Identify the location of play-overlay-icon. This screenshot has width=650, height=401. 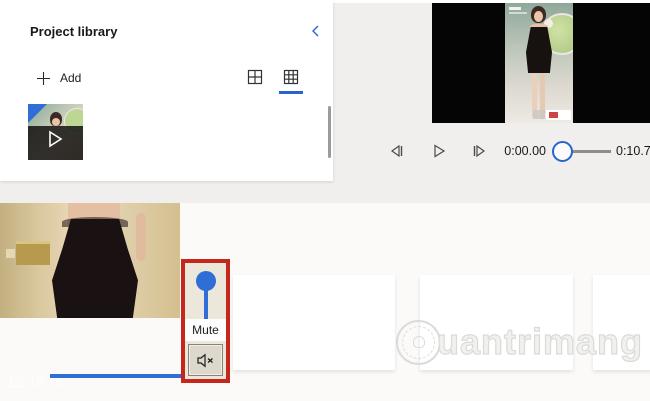
(55, 139).